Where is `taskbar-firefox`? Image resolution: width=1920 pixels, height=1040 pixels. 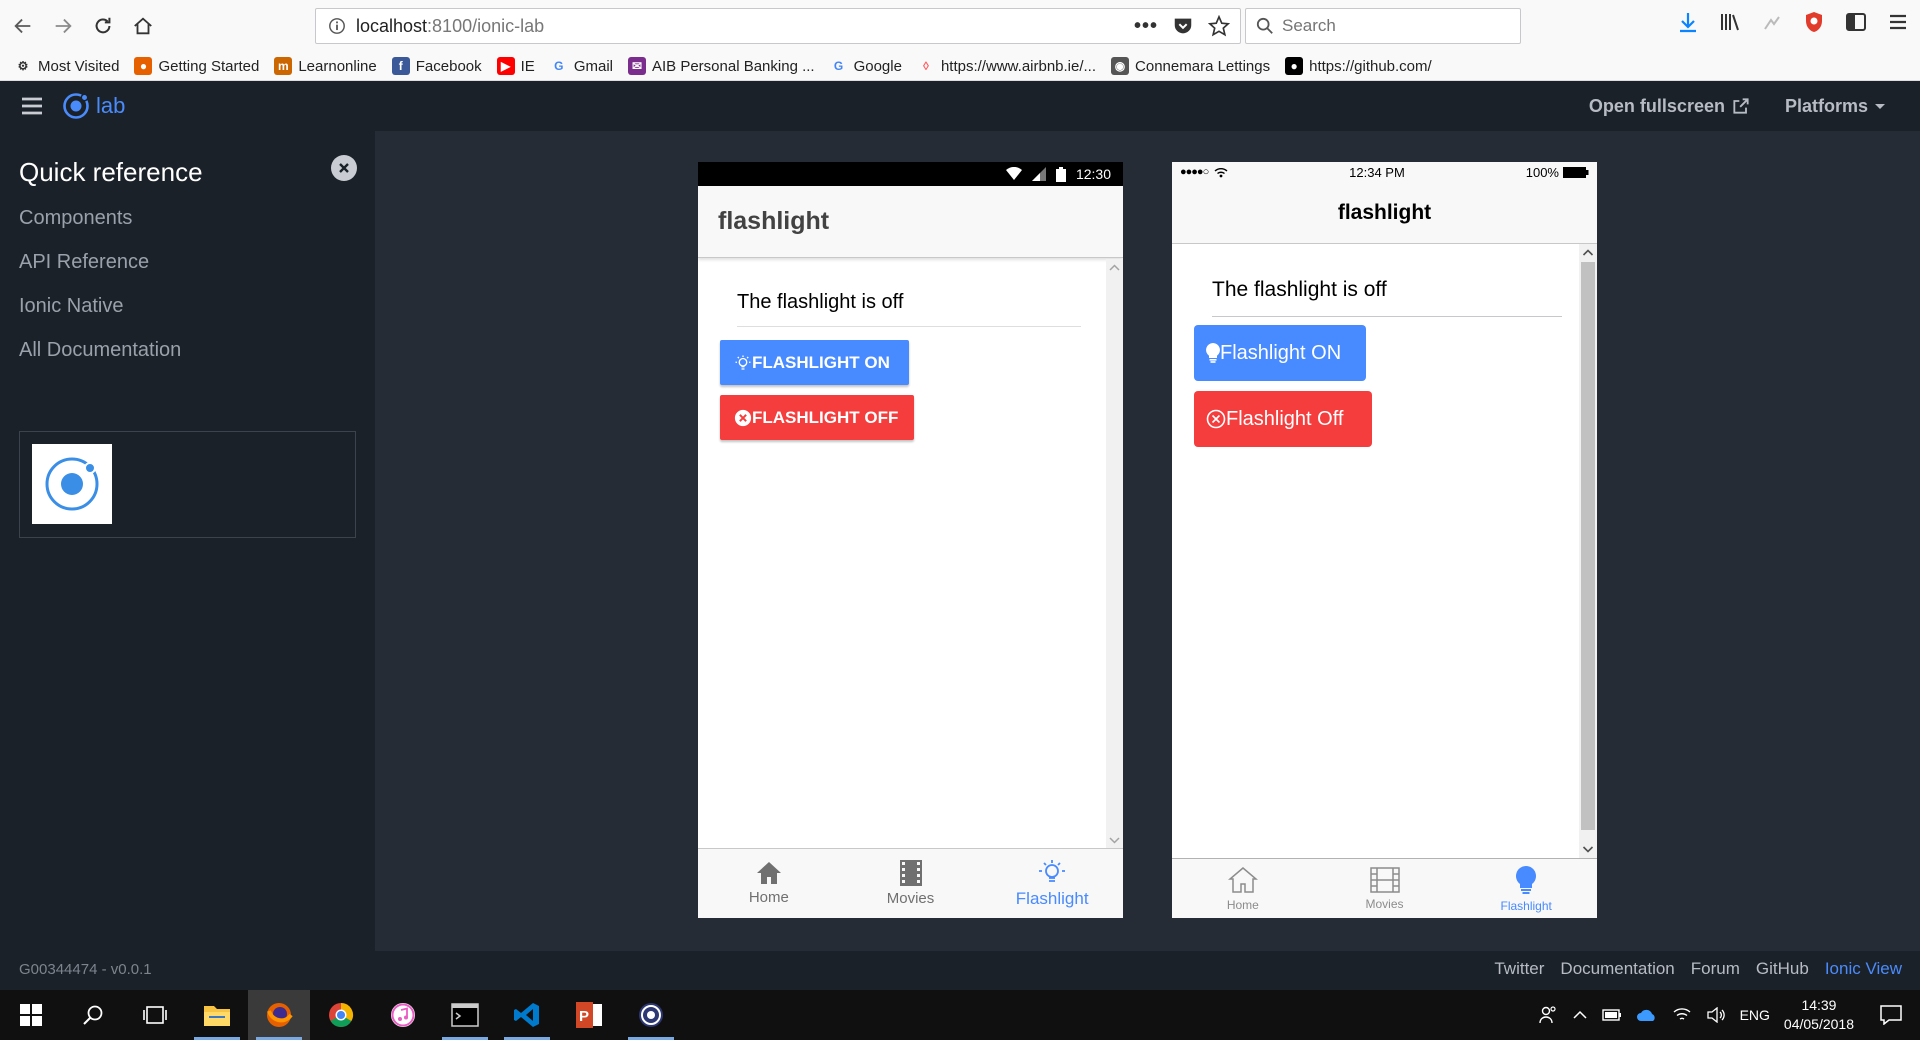
taskbar-firefox is located at coordinates (279, 1015).